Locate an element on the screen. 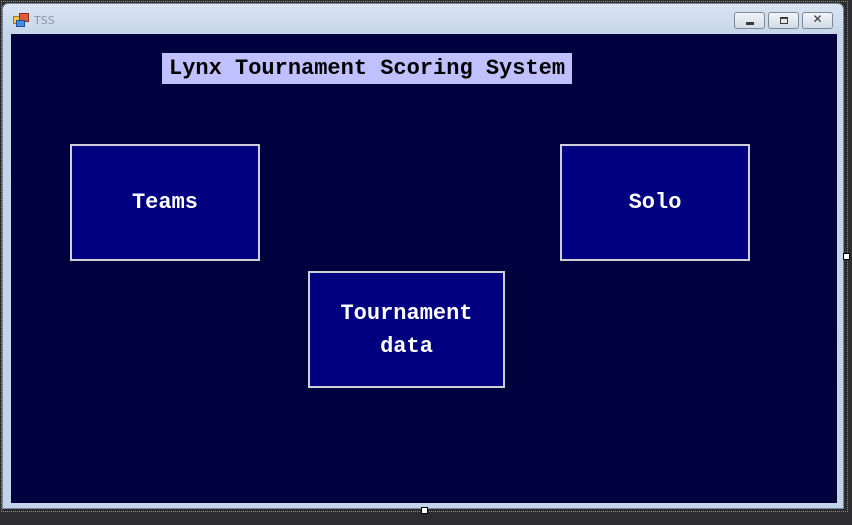 The image size is (852, 525). minimize-icon is located at coordinates (750, 23).